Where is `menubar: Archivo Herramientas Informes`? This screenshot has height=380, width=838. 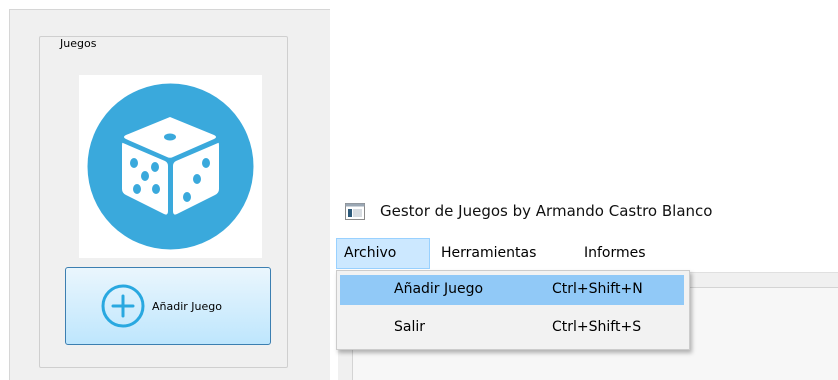
menubar: Archivo Herramientas Informes is located at coordinates (587, 254).